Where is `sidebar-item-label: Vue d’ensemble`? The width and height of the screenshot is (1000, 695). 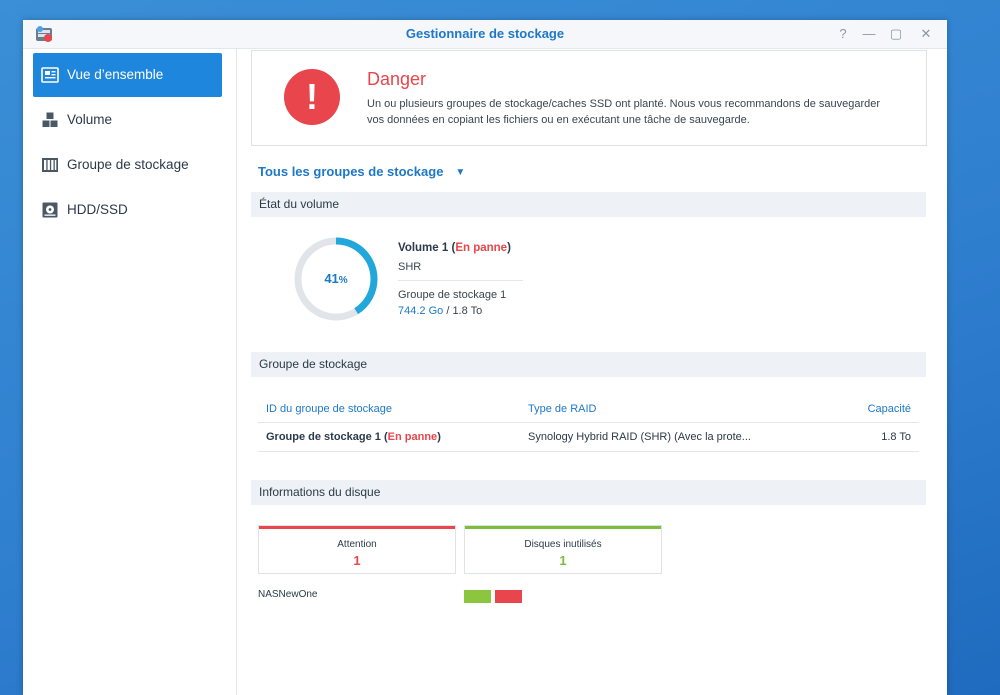 sidebar-item-label: Vue d’ensemble is located at coordinates (115, 74).